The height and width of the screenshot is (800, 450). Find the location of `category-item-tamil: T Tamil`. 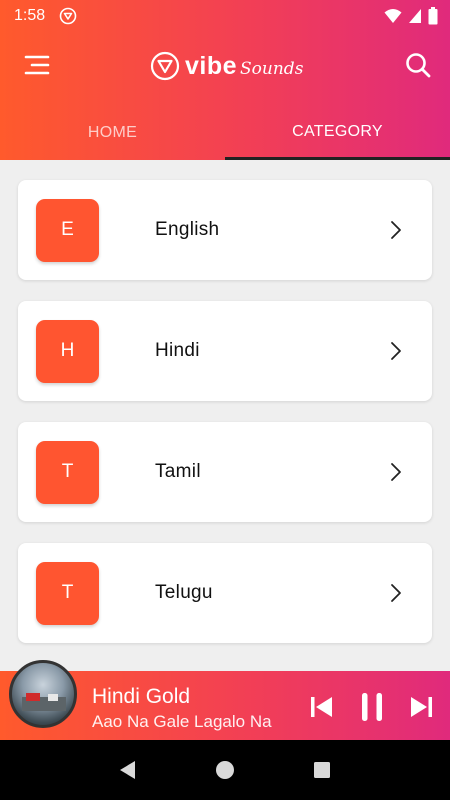

category-item-tamil: T Tamil is located at coordinates (225, 472).